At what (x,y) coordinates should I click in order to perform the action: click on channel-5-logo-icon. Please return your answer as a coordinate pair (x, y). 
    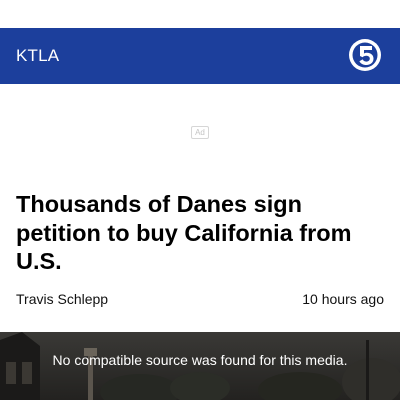
    Looking at the image, I should click on (365, 55).